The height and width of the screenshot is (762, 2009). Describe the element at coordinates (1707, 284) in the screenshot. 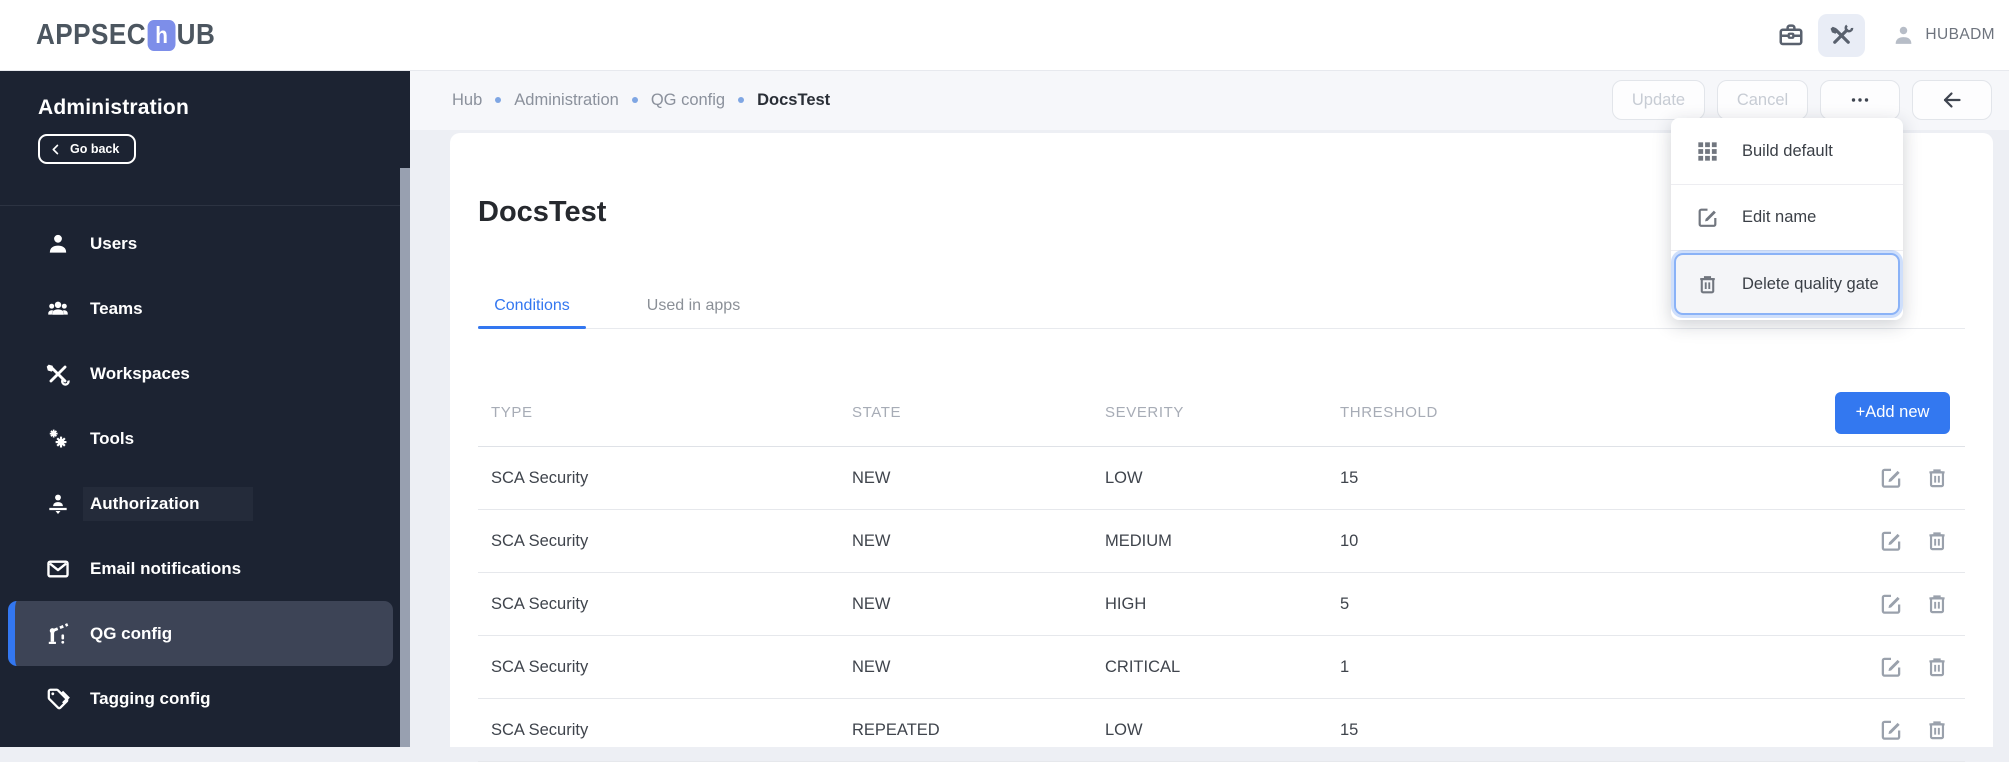

I see `trash-icon` at that location.